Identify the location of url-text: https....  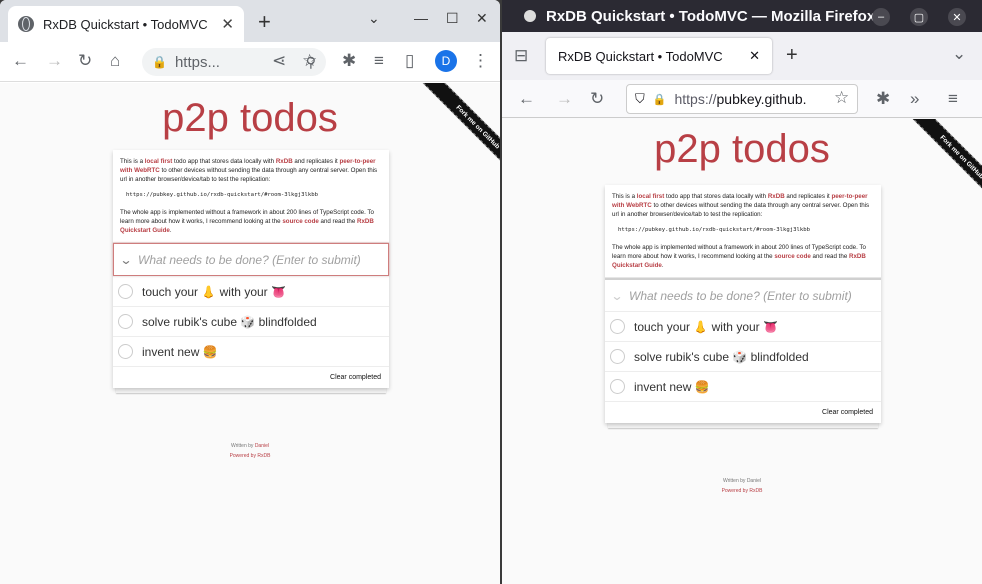
(197, 62).